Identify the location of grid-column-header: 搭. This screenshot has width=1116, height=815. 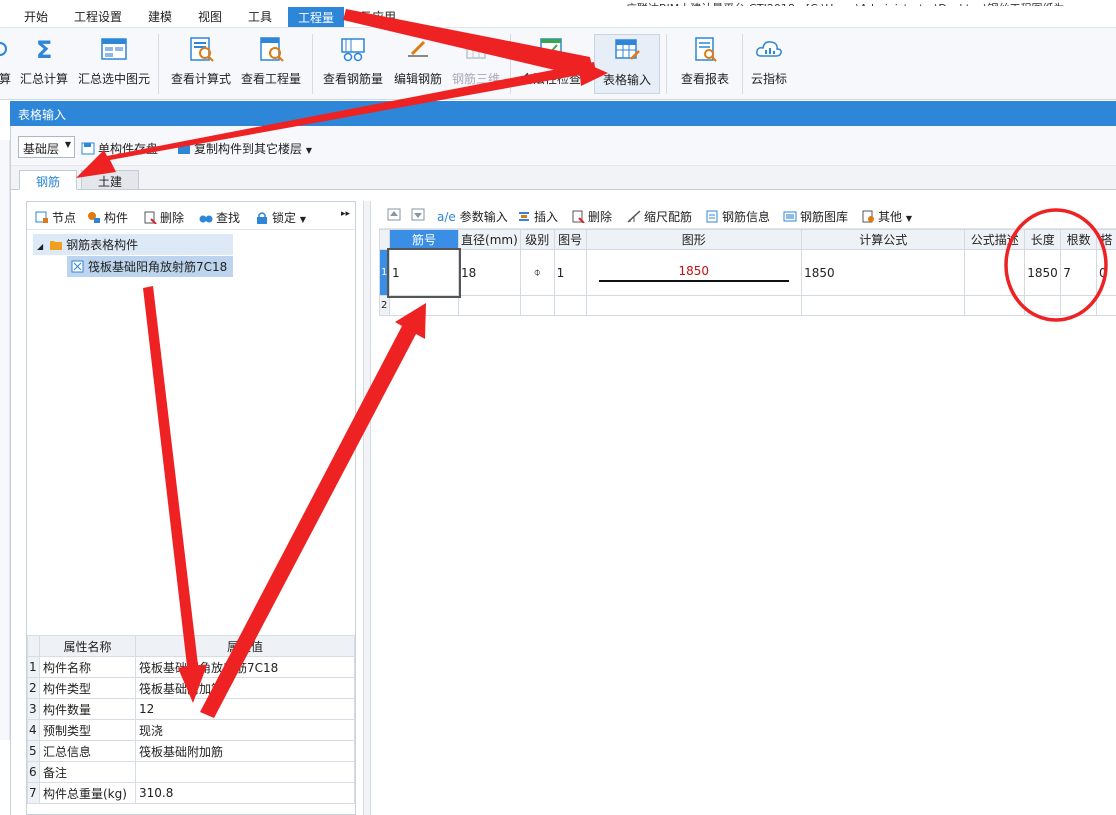
(1106, 239).